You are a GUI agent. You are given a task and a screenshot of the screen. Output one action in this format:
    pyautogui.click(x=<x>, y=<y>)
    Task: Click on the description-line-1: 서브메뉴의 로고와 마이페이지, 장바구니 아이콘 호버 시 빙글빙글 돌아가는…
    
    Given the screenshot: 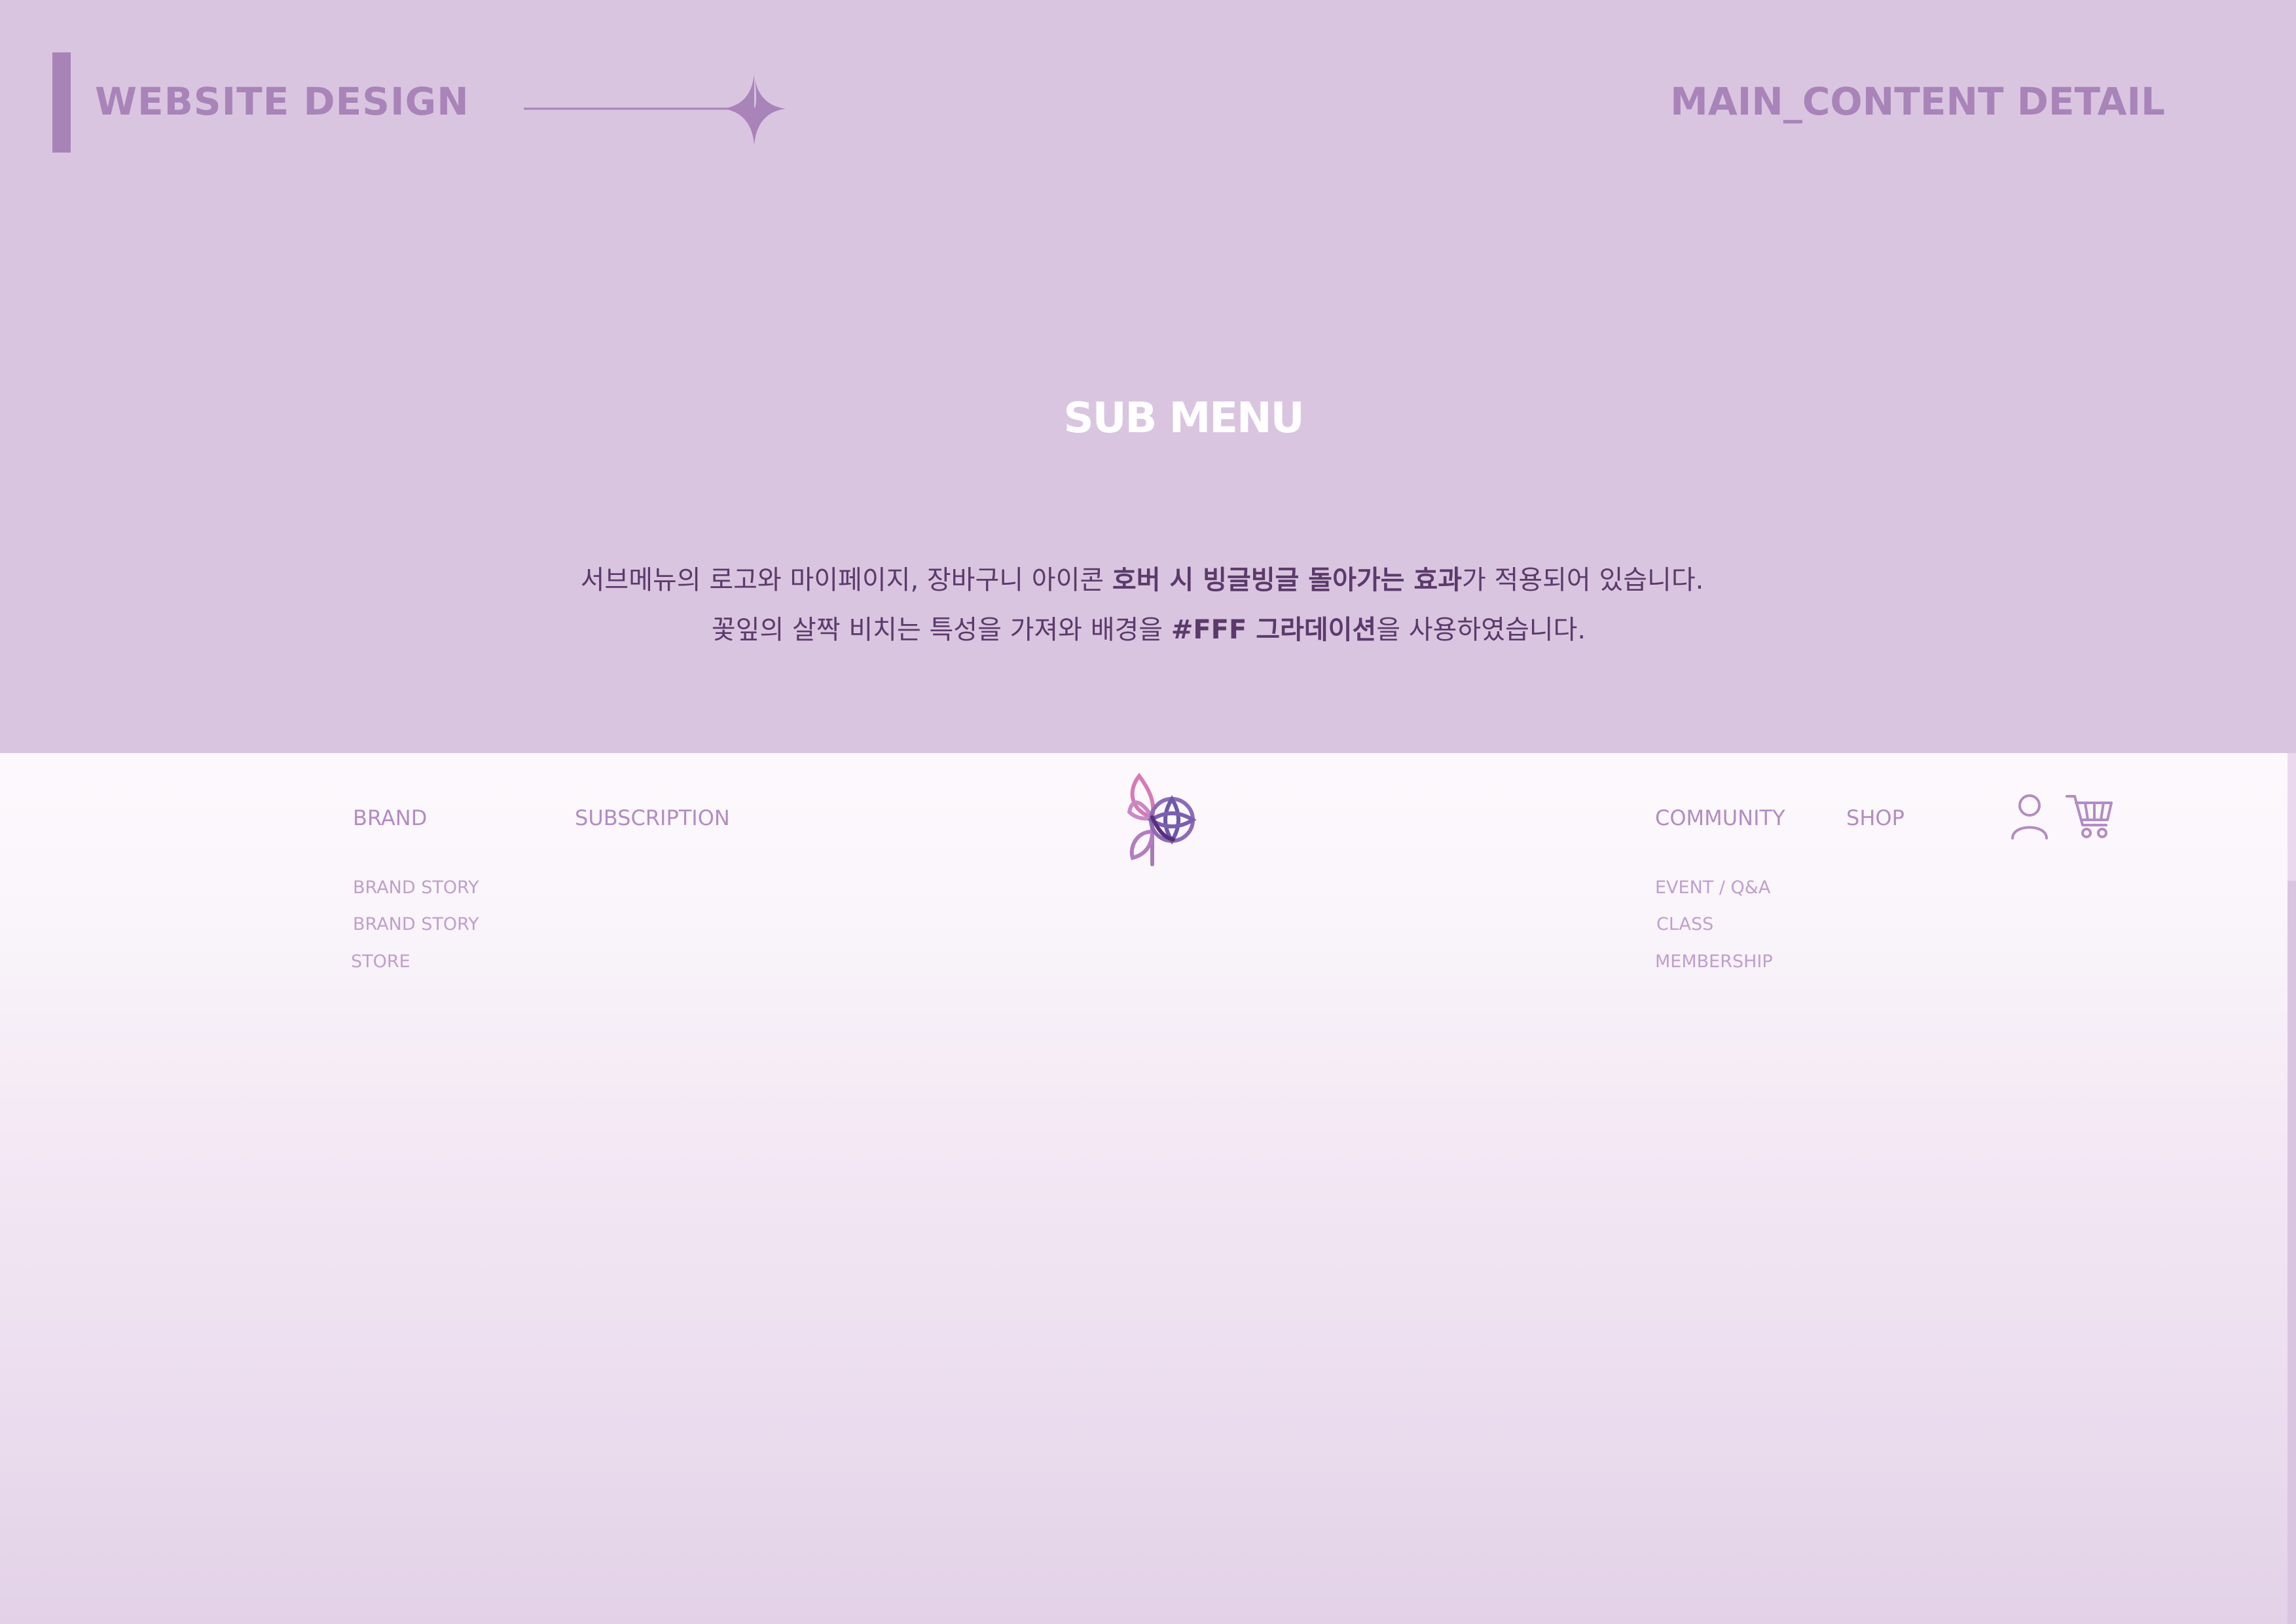 What is the action you would take?
    pyautogui.click(x=1145, y=580)
    